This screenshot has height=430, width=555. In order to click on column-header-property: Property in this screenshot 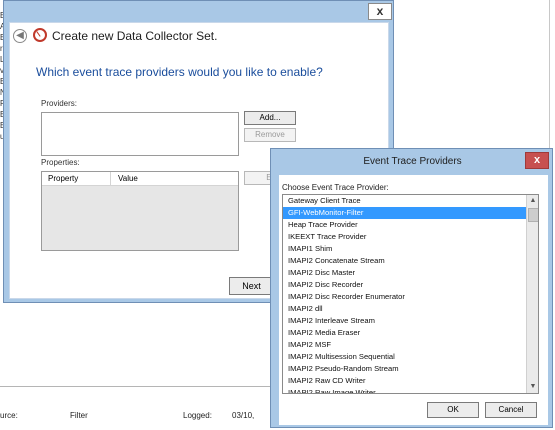, I will do `click(63, 178)`.